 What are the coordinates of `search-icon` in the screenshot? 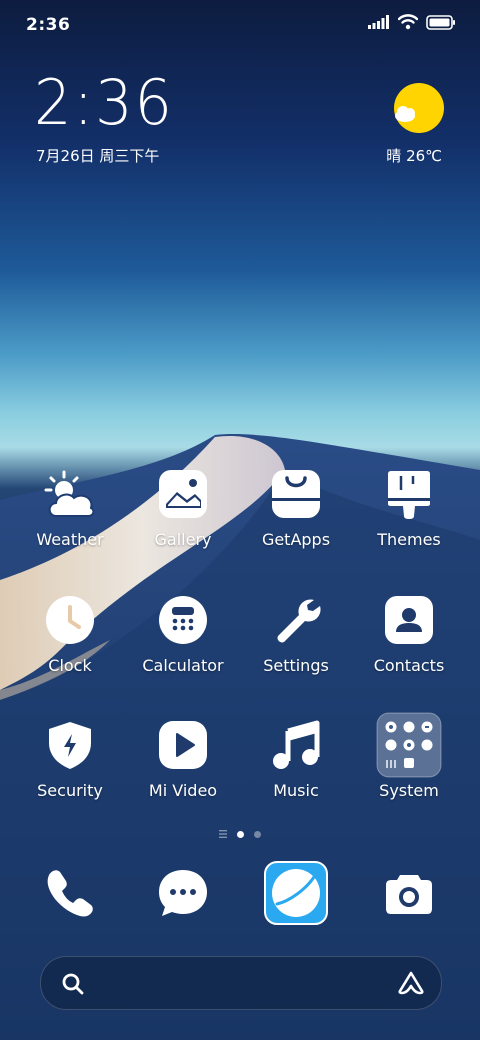 It's located at (73, 984).